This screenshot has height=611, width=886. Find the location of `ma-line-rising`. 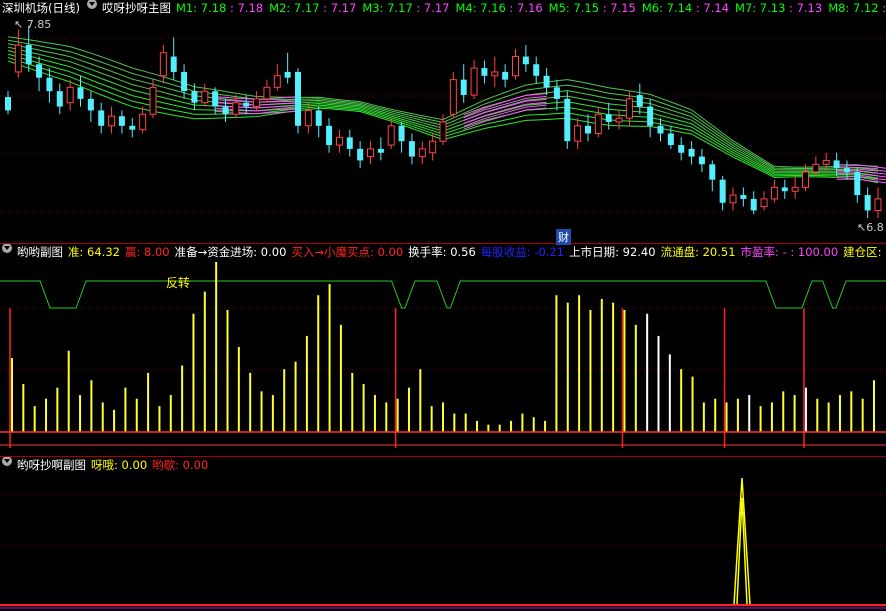

ma-line-rising is located at coordinates (861, 181).